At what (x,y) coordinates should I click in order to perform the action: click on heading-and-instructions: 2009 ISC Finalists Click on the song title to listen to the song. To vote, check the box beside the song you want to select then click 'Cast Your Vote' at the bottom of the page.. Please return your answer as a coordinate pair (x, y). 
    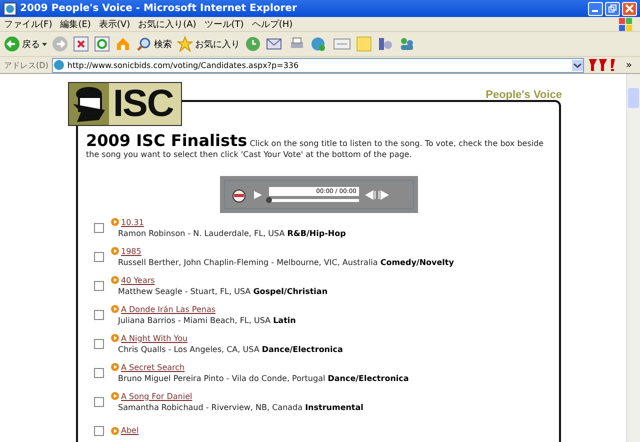
    Looking at the image, I should click on (315, 147).